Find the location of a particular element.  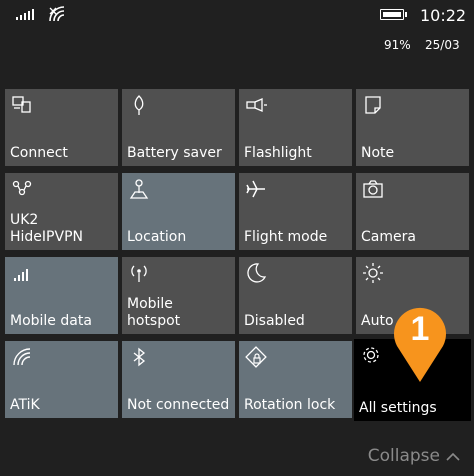

tile-flashlight: Flashlight is located at coordinates (295, 127).